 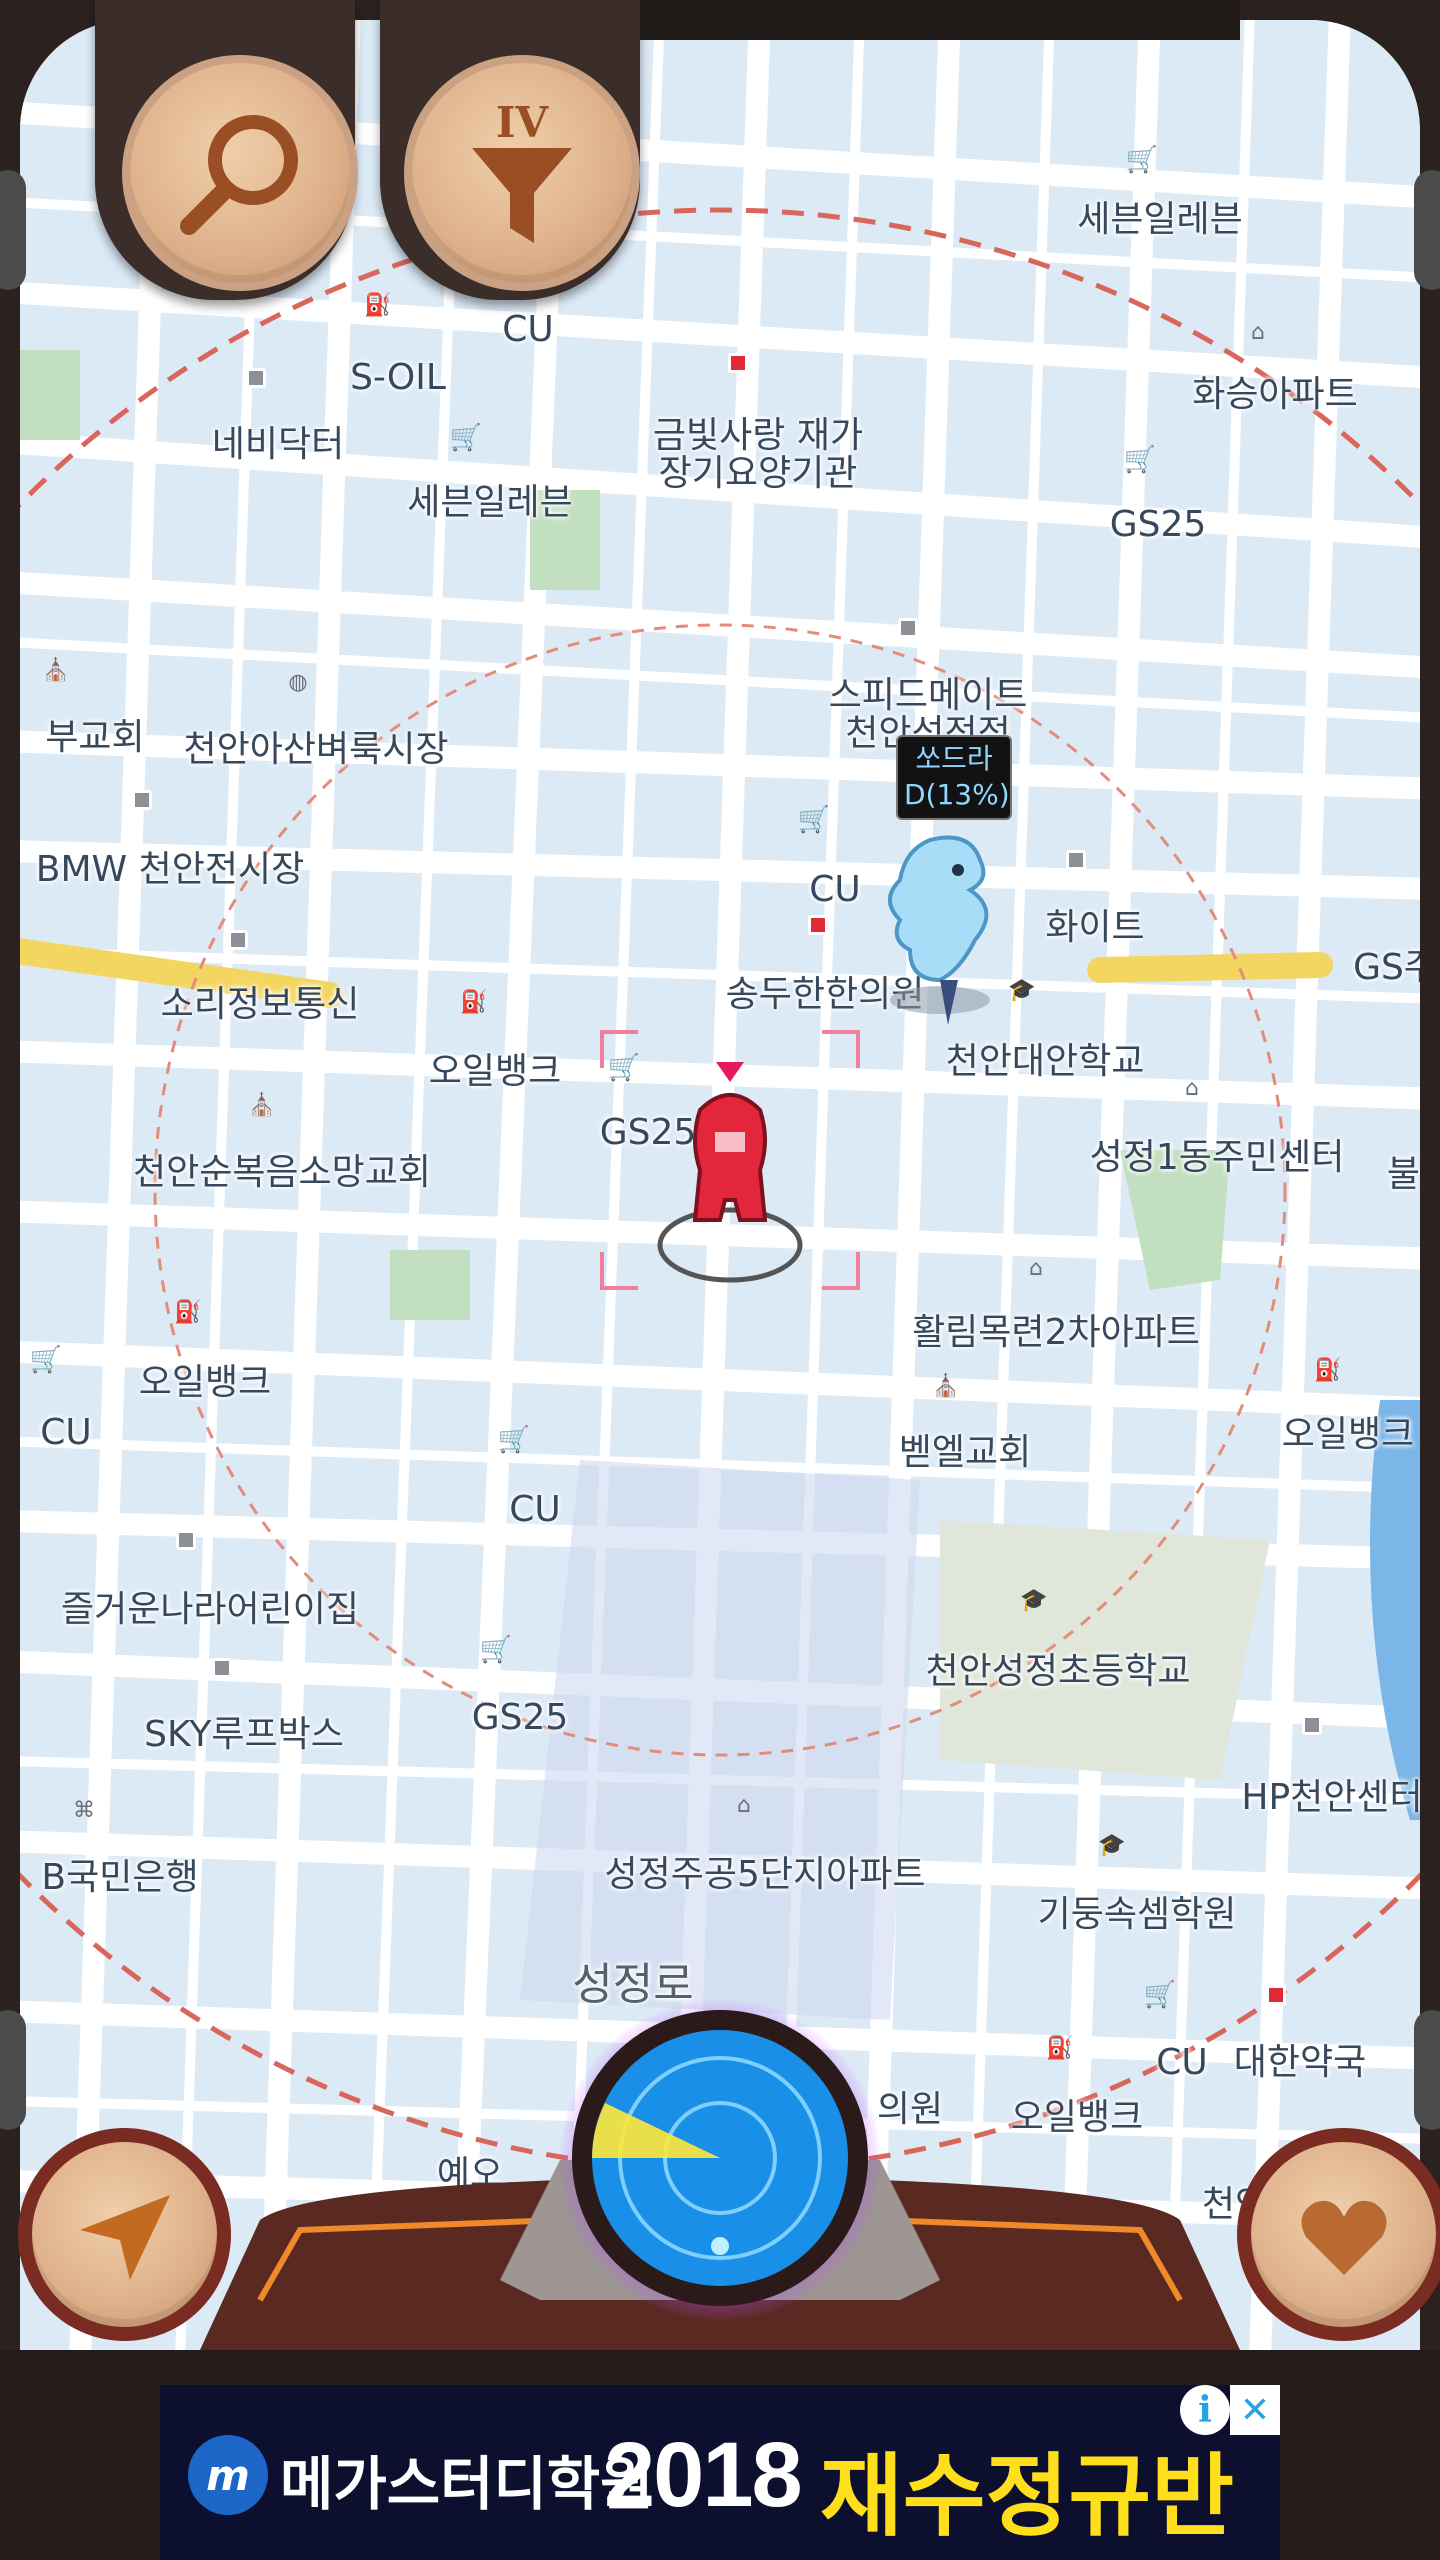 I want to click on pharmacy-icon, so click(x=1276, y=1995).